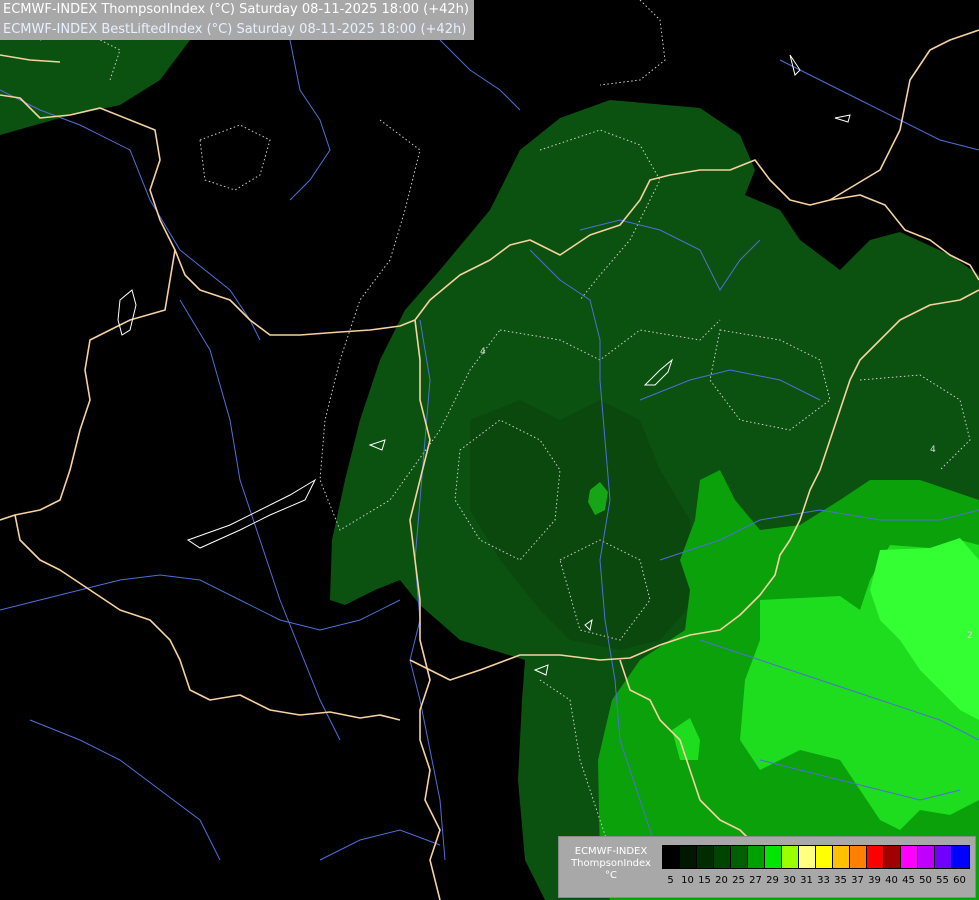 The width and height of the screenshot is (979, 900). I want to click on legend-tick-label: 15, so click(704, 880).